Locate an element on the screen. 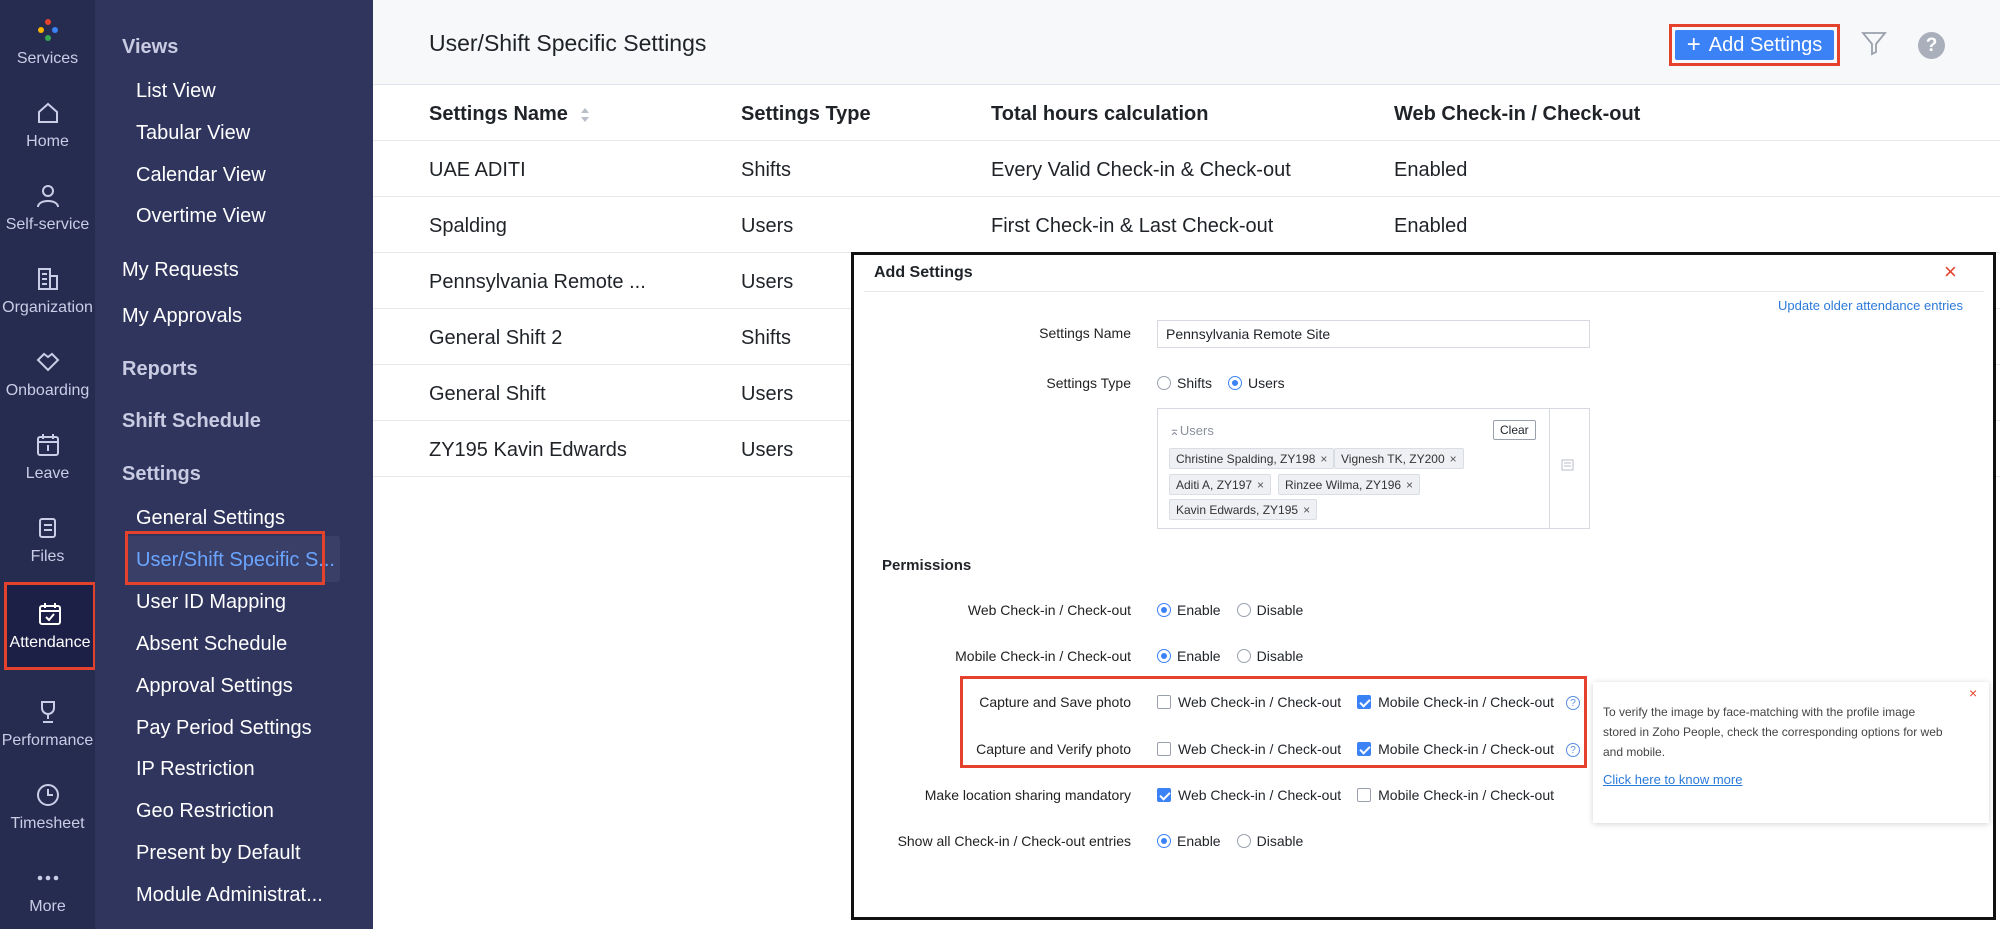  user-chip: Aditi A, ZY197 × is located at coordinates (1220, 484).